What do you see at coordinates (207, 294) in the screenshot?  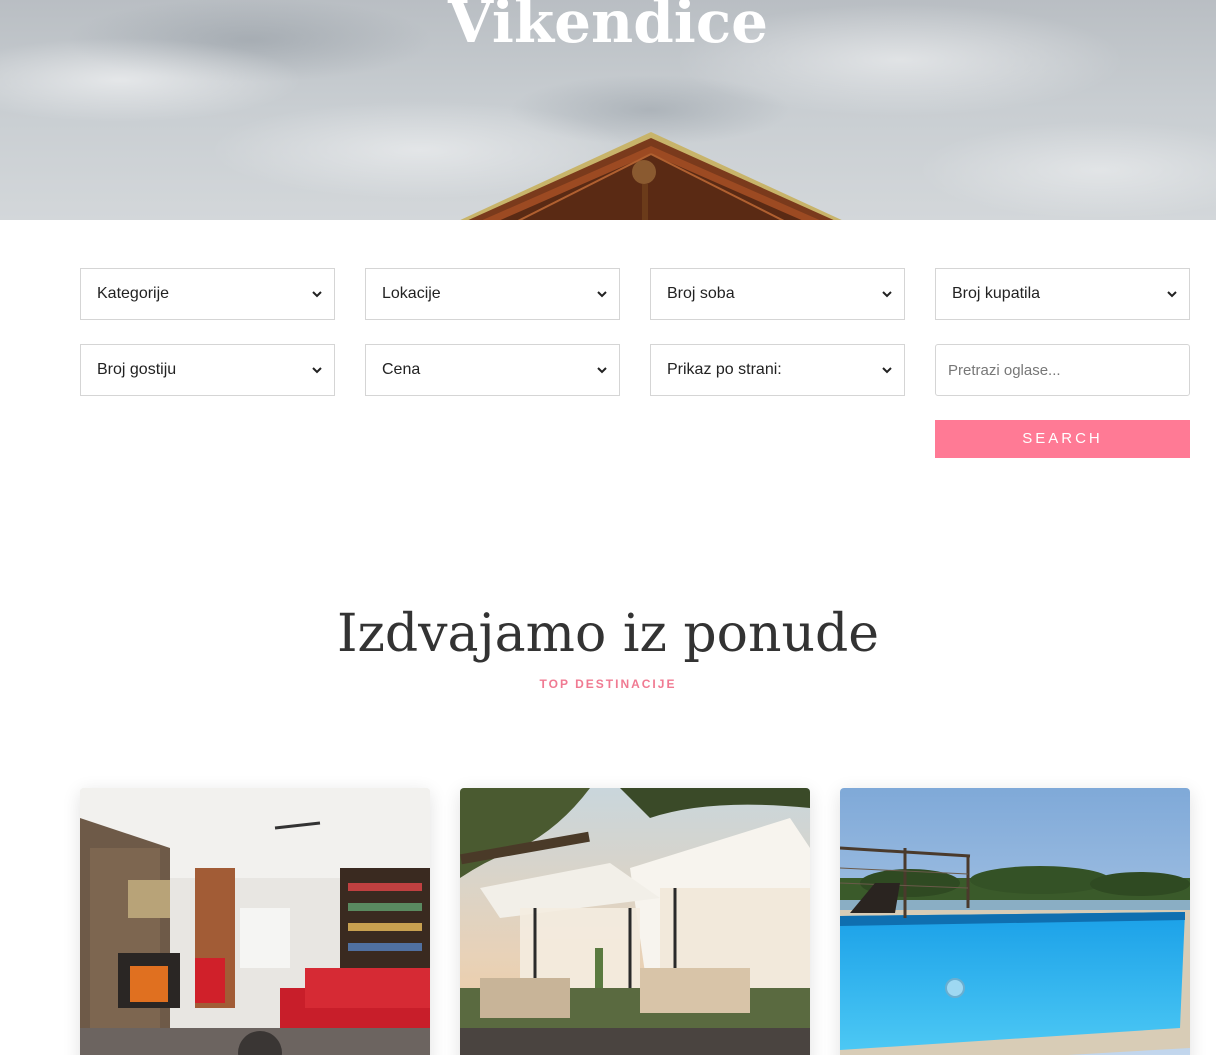 I see `category-select: Kategorije` at bounding box center [207, 294].